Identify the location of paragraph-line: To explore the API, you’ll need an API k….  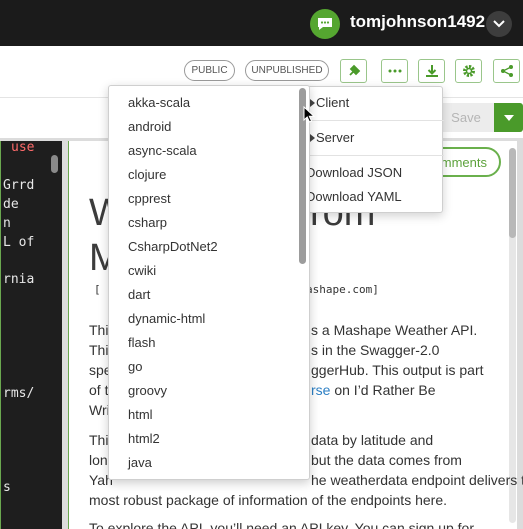
(281, 524).